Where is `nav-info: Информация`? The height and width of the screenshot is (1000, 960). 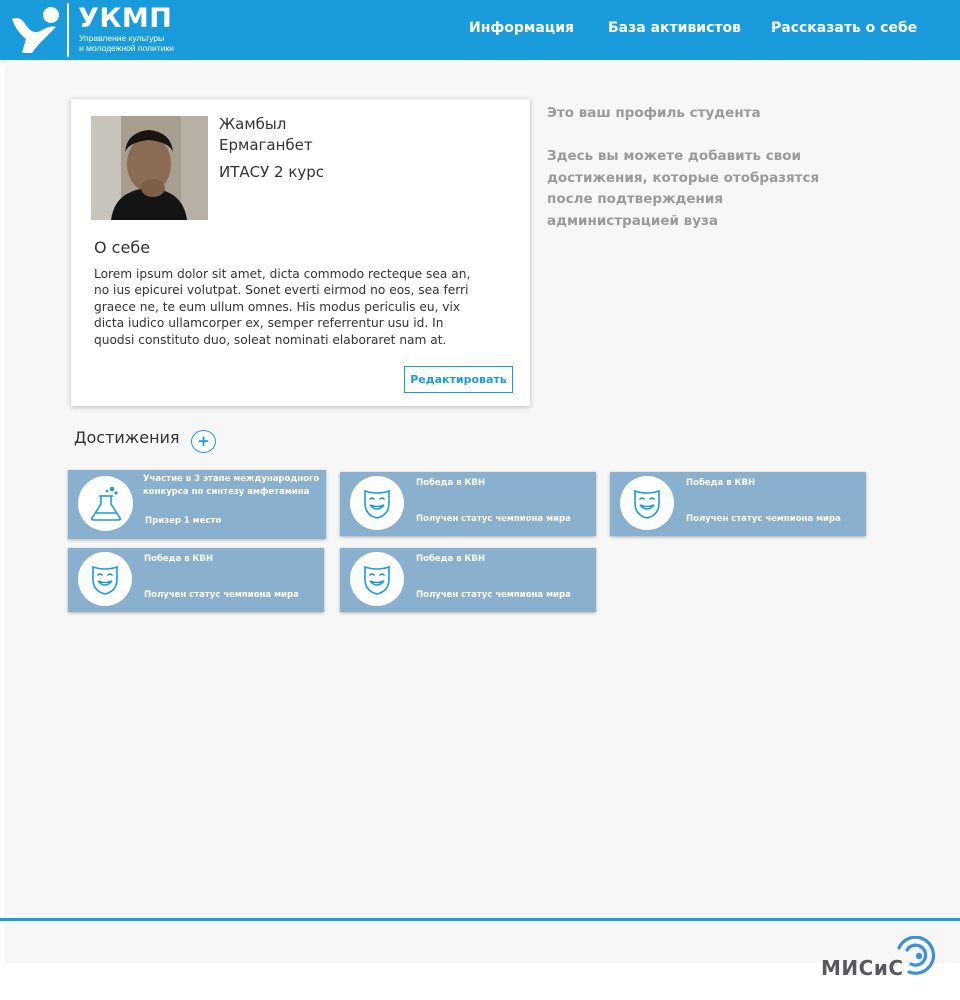
nav-info: Информация is located at coordinates (521, 28).